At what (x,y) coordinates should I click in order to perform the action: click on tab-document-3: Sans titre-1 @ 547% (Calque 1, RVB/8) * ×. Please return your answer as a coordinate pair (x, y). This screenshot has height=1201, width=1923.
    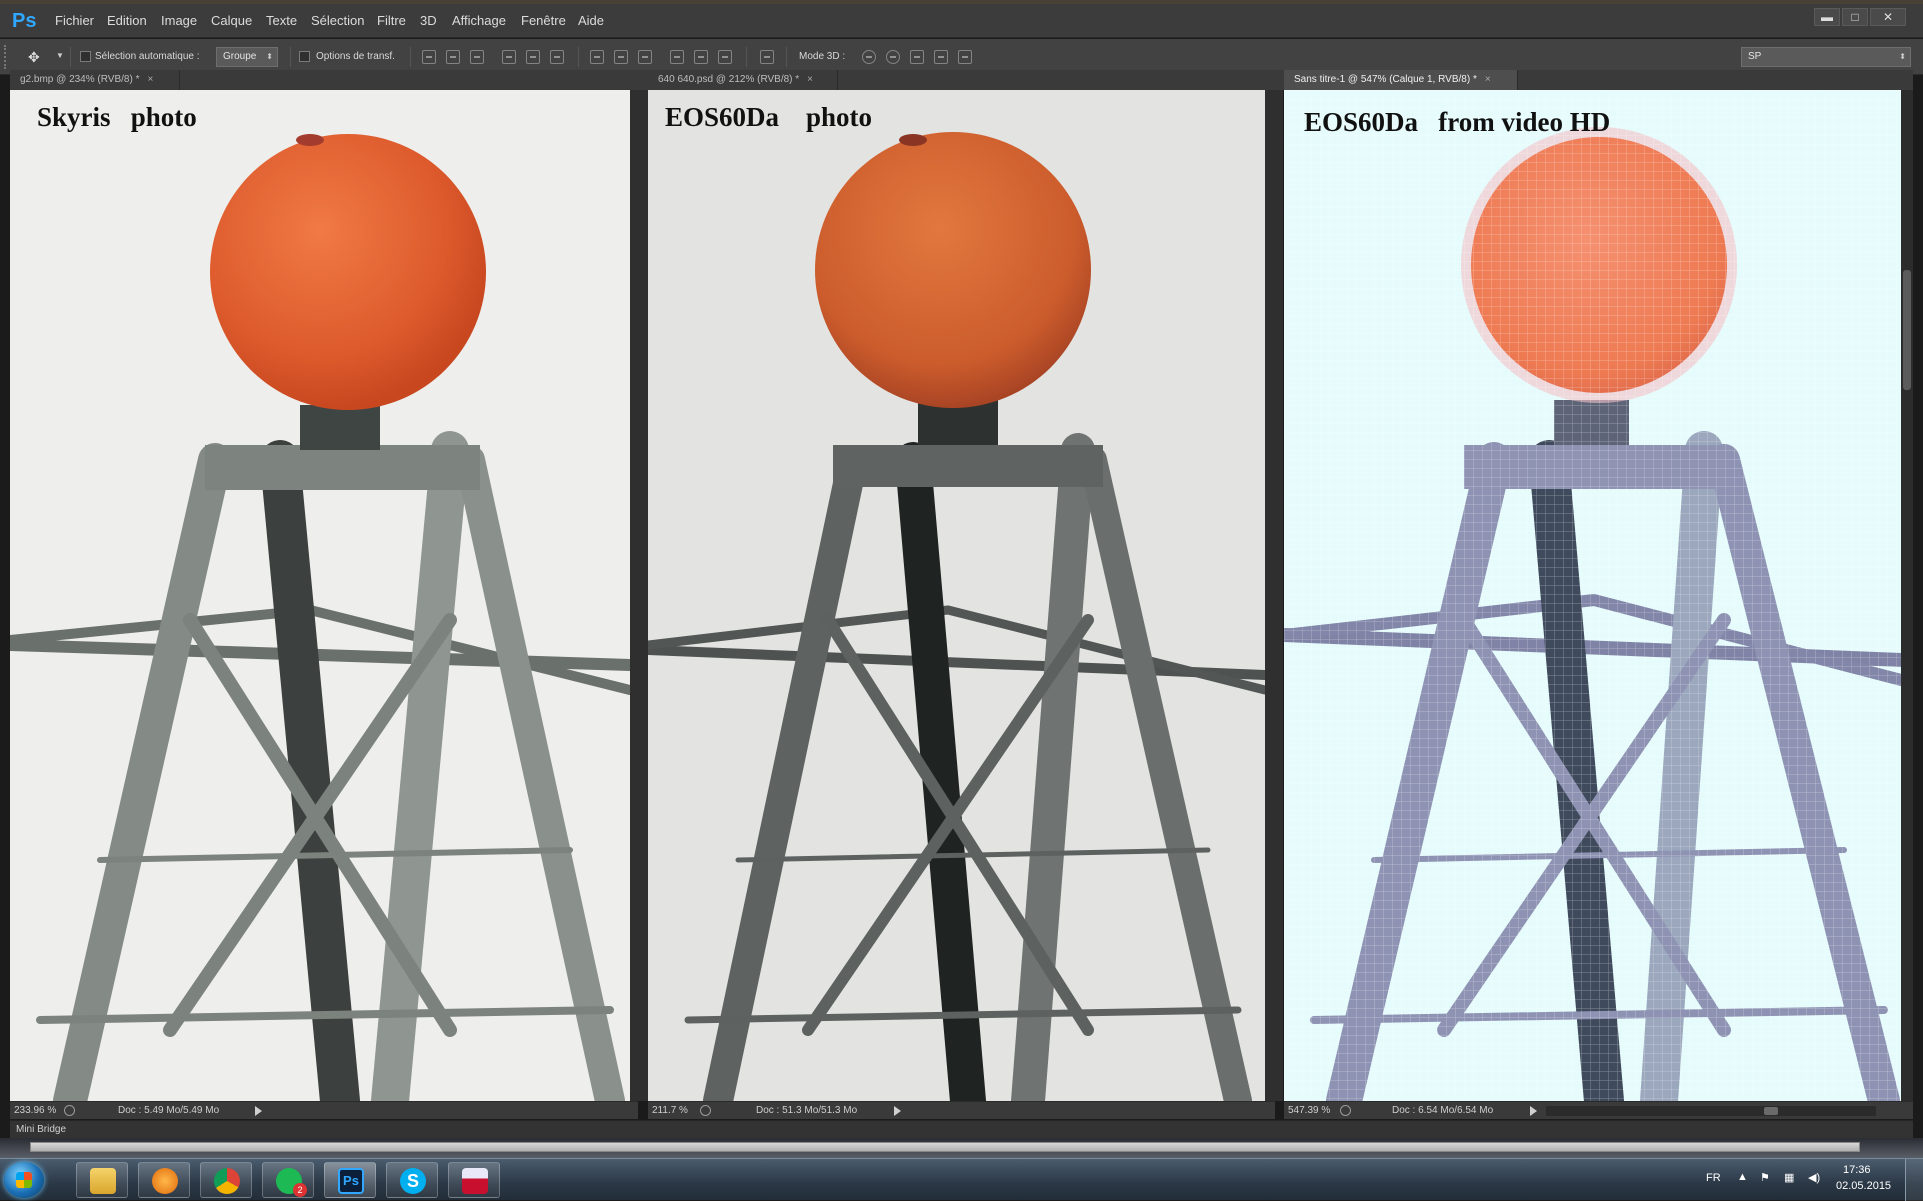
    Looking at the image, I should click on (1401, 80).